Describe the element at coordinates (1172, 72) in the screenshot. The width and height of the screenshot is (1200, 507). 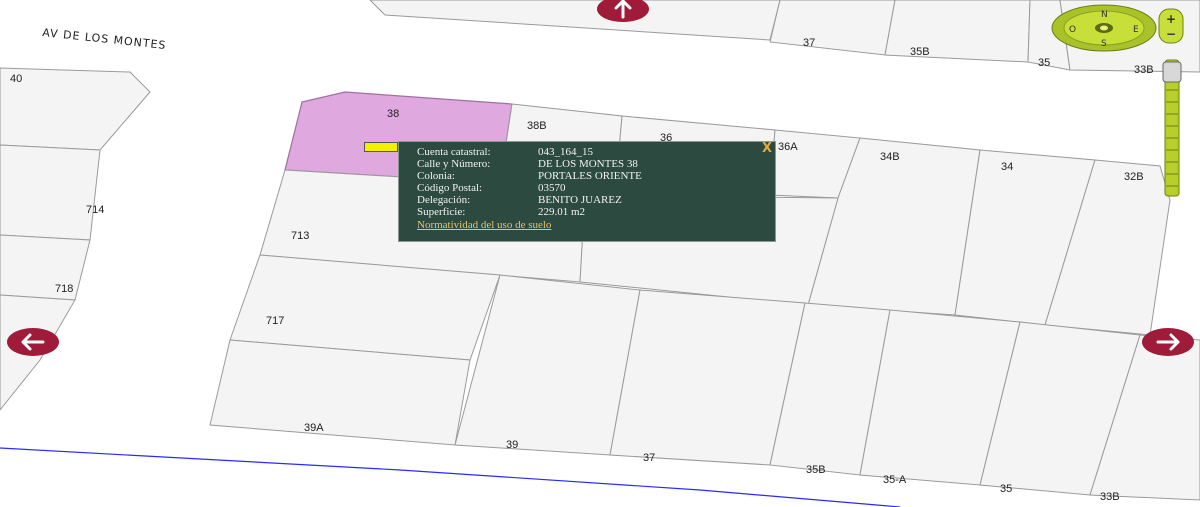
I see `zoom-slider-handle` at that location.